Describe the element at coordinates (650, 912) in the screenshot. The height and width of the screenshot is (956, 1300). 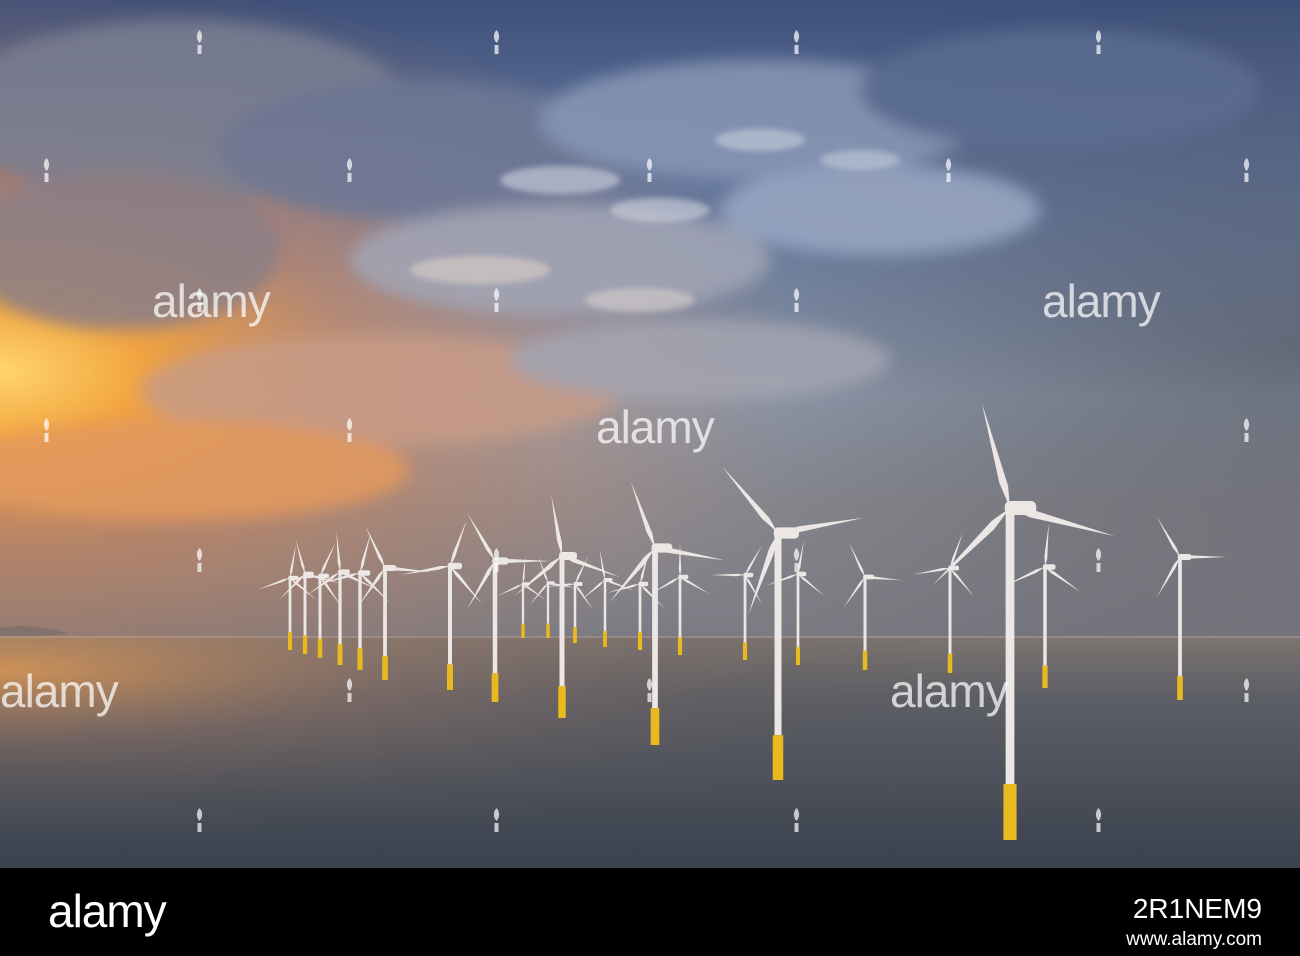
I see `footer-bar: alamy 2R1NEM9 www.alamy.com` at that location.